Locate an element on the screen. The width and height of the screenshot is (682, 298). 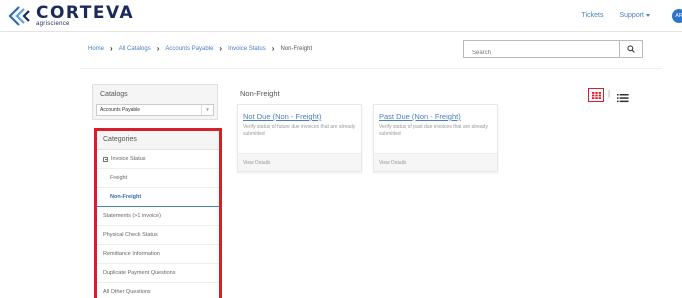
breadcrumb-home: Home is located at coordinates (96, 49).